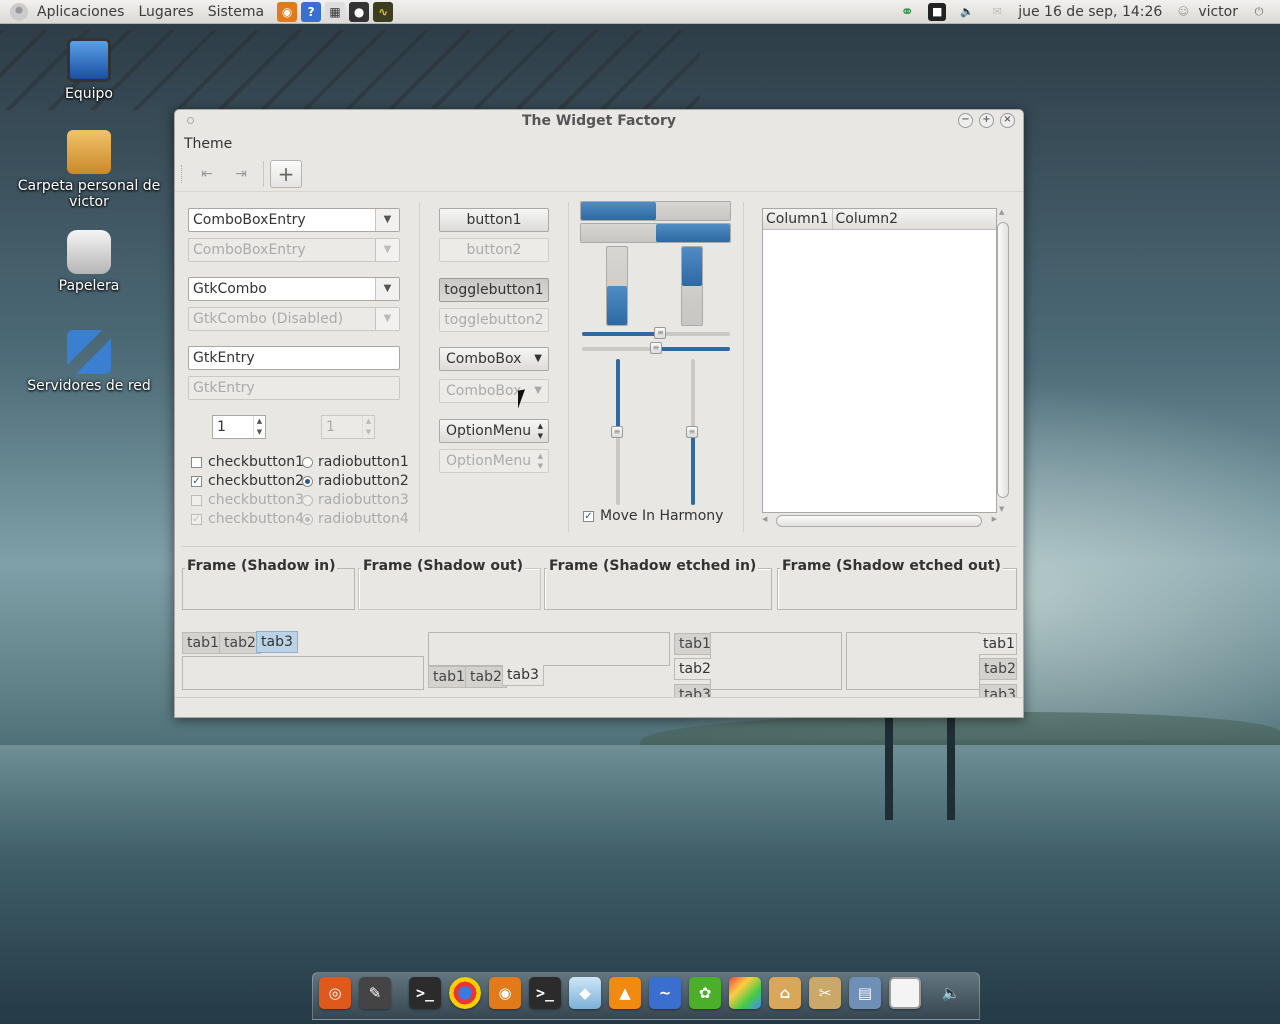 The height and width of the screenshot is (1024, 1280). What do you see at coordinates (355, 481) in the screenshot?
I see `radiobutton2: radiobutton2` at bounding box center [355, 481].